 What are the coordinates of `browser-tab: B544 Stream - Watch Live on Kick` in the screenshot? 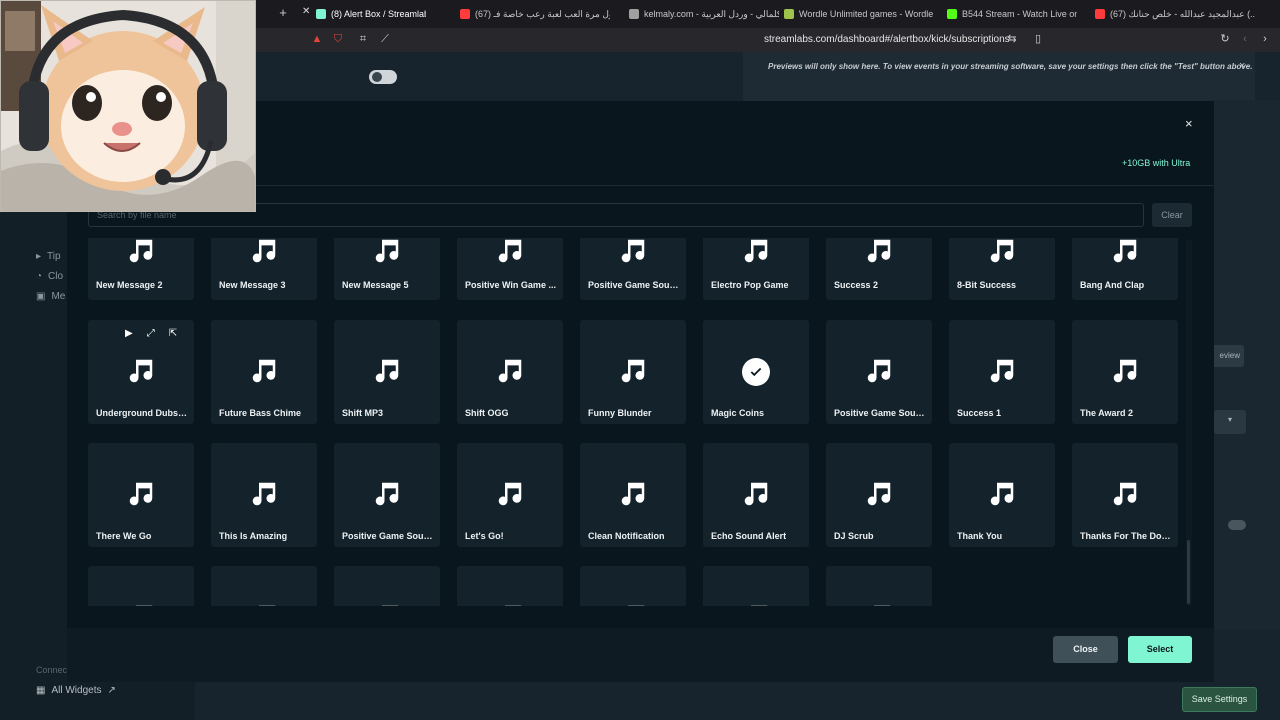 It's located at (1012, 14).